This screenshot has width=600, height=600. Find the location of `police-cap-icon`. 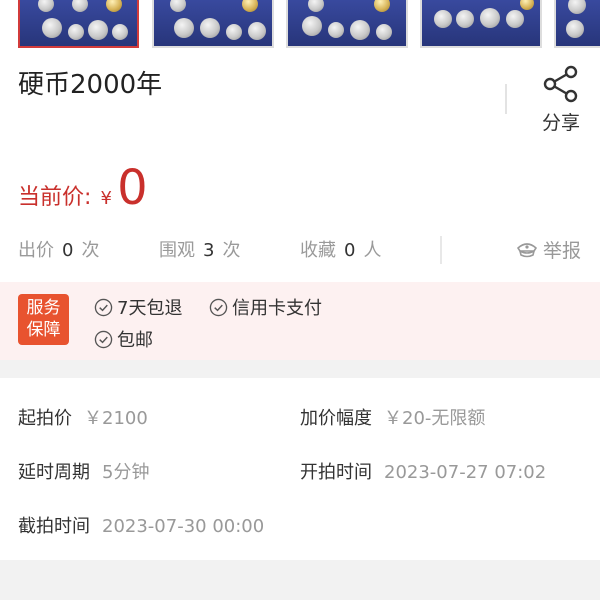

police-cap-icon is located at coordinates (527, 249).